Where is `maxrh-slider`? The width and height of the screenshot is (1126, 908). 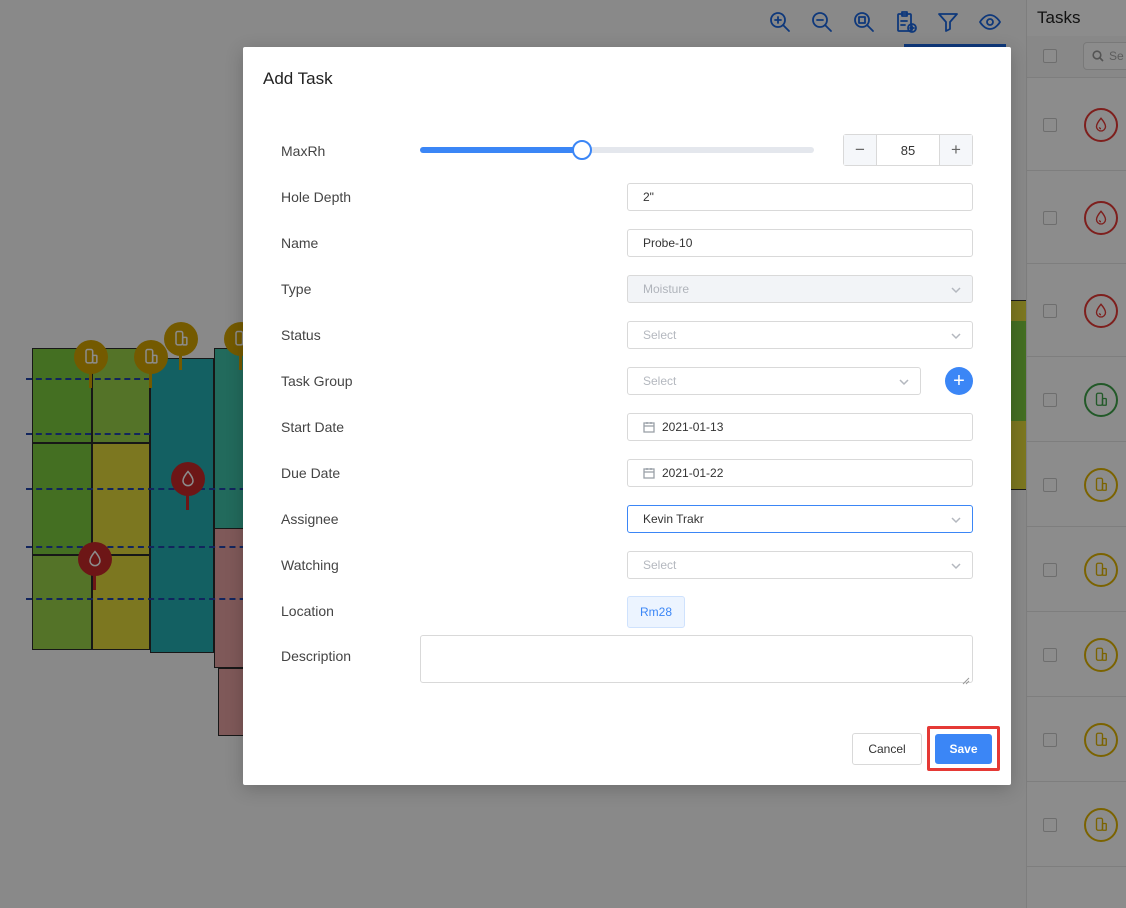
maxrh-slider is located at coordinates (617, 150).